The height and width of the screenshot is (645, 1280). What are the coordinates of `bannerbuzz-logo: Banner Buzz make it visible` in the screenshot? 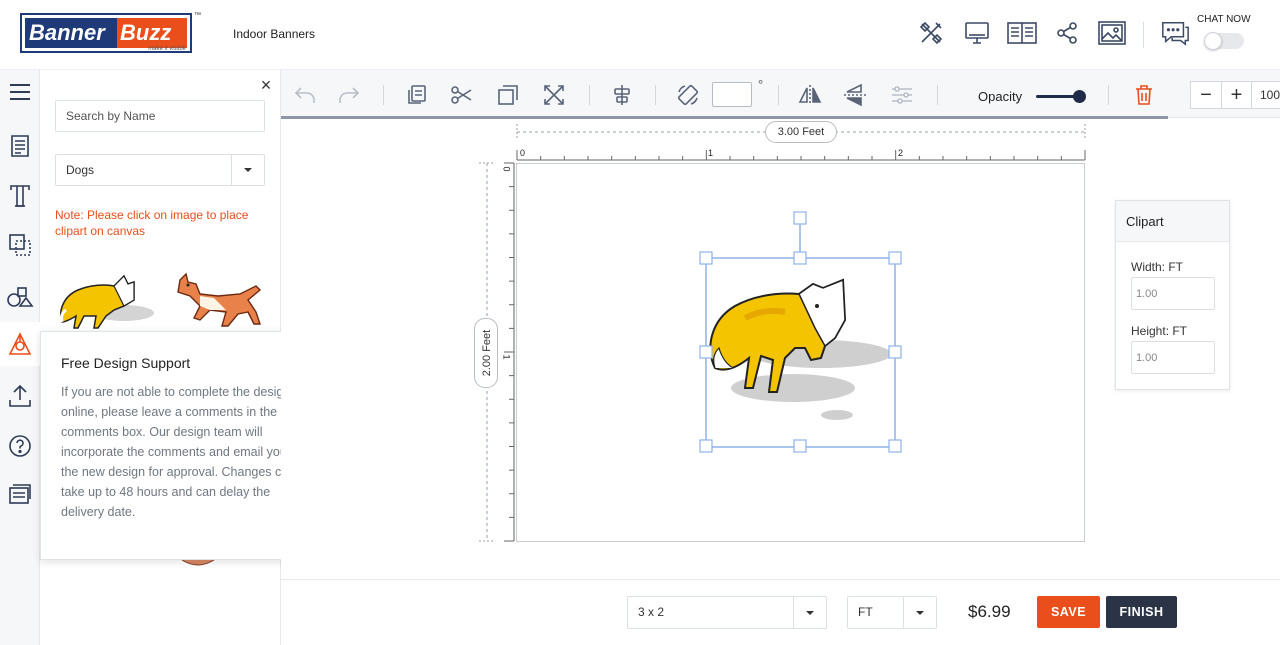 It's located at (106, 33).